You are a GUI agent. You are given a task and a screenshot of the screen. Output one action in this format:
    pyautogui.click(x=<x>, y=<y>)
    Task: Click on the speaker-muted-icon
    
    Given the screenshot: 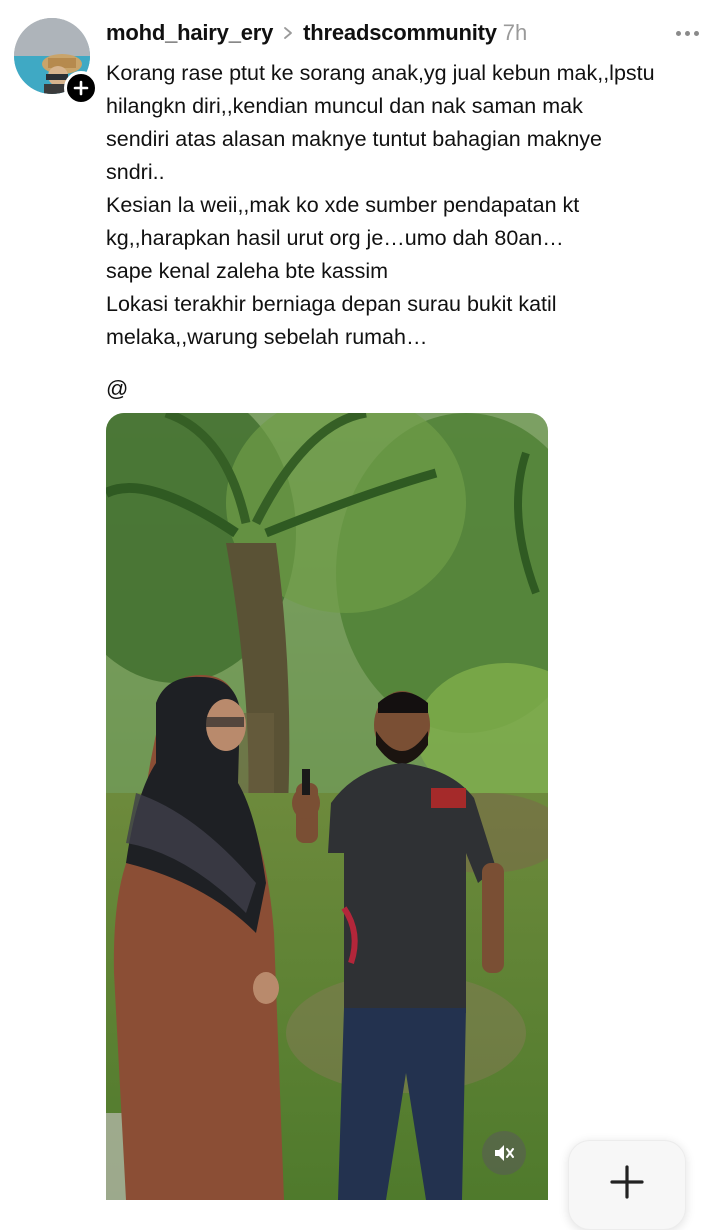 What is the action you would take?
    pyautogui.click(x=504, y=1153)
    